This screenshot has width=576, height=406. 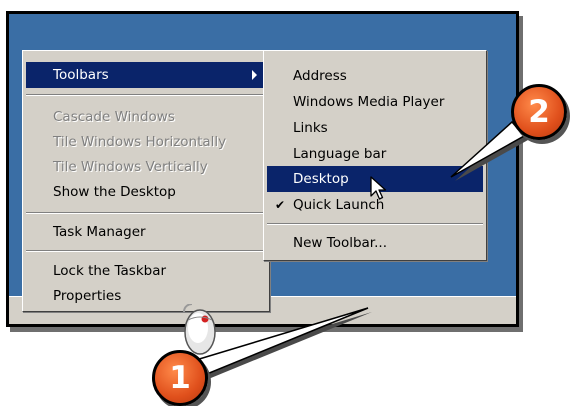 I want to click on callout-badge-2: 2, so click(x=539, y=112).